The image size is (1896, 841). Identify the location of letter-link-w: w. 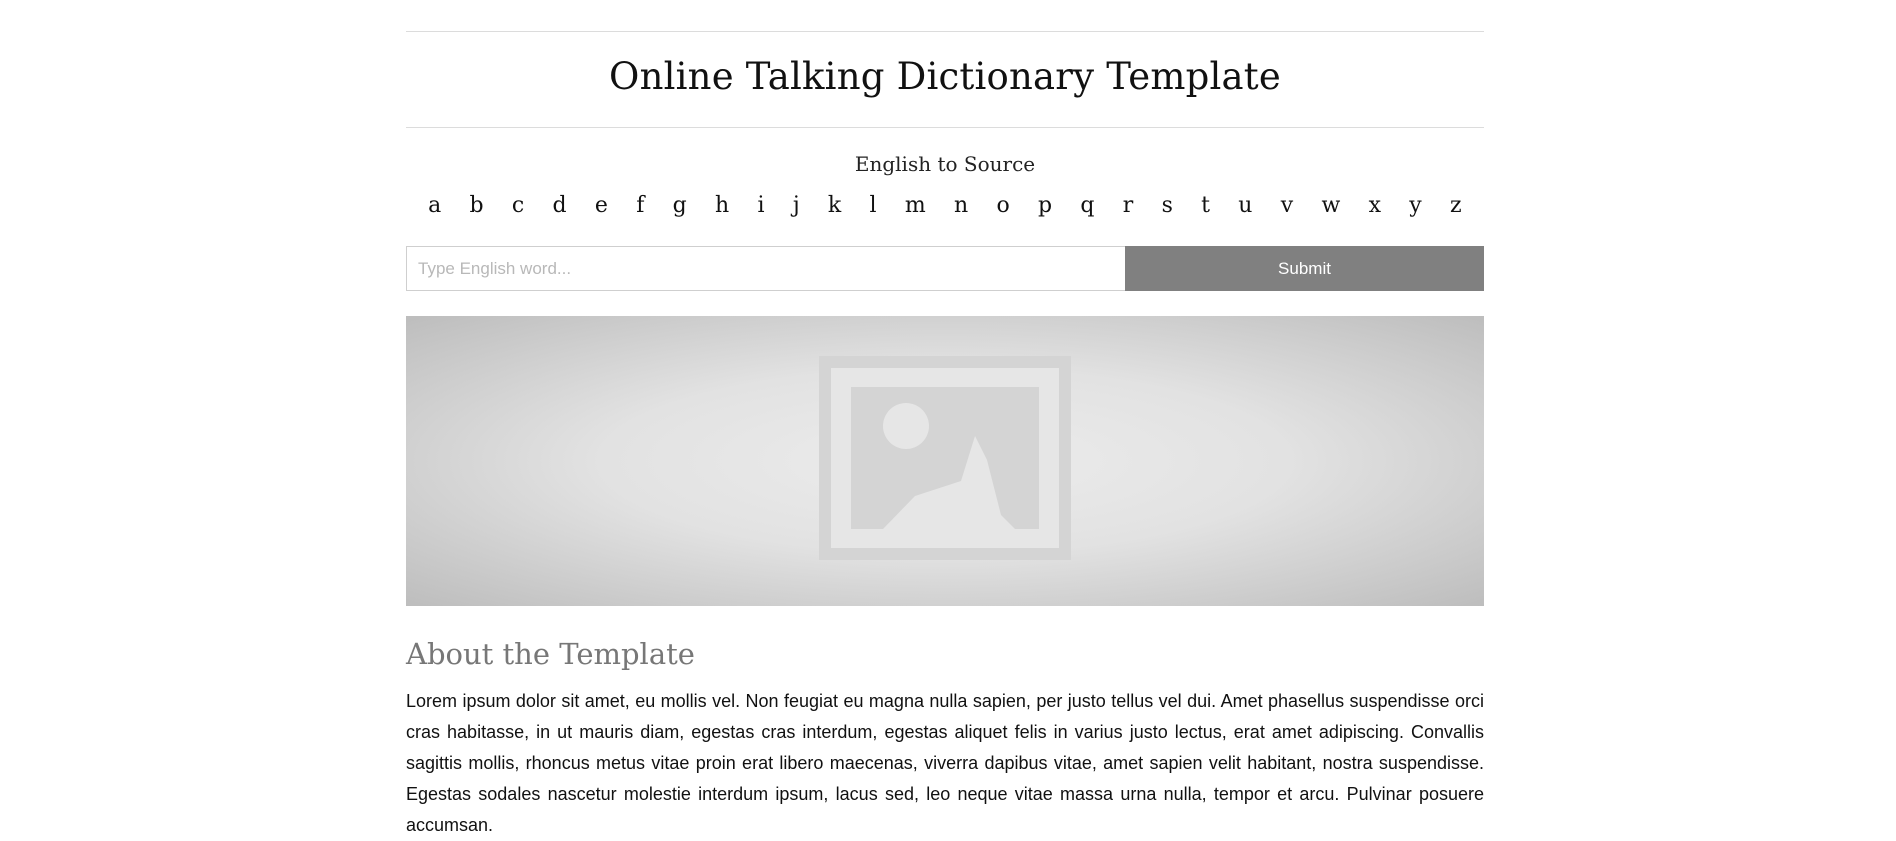
(1330, 206).